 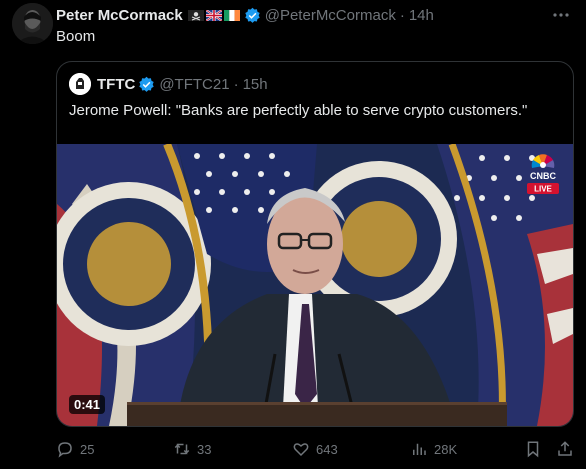 I want to click on author-avatar, so click(x=32, y=23).